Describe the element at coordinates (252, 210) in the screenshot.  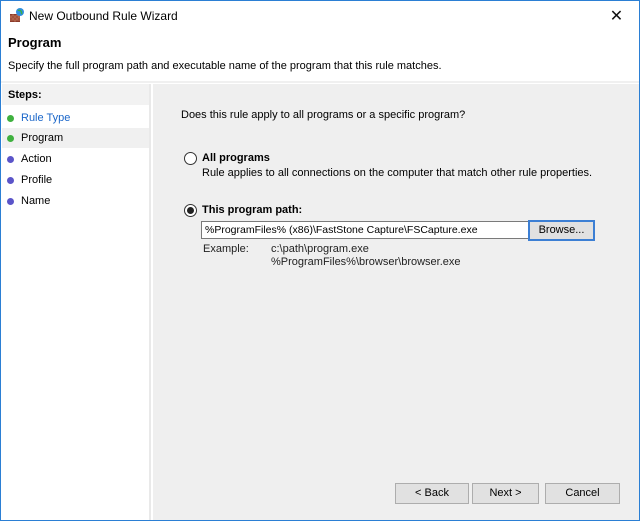
I see `program-path-label: This program path:` at that location.